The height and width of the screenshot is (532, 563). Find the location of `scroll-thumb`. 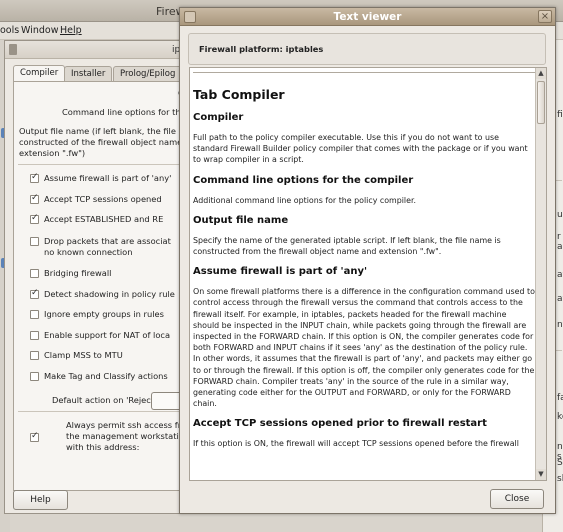

scroll-thumb is located at coordinates (541, 102).